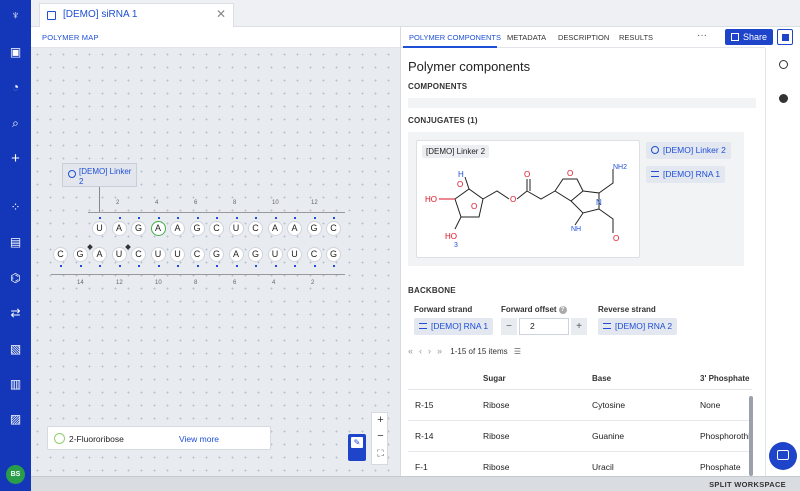 Image resolution: width=800 pixels, height=491 pixels. Describe the element at coordinates (686, 174) in the screenshot. I see `conjugate-chip-rna: [DEMO] RNA 1` at that location.